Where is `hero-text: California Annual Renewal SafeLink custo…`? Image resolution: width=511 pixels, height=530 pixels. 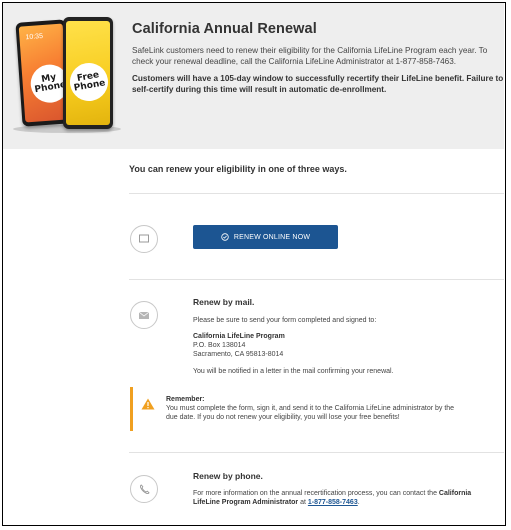
hero-text: California Annual Renewal SafeLink custo… is located at coordinates (318, 49).